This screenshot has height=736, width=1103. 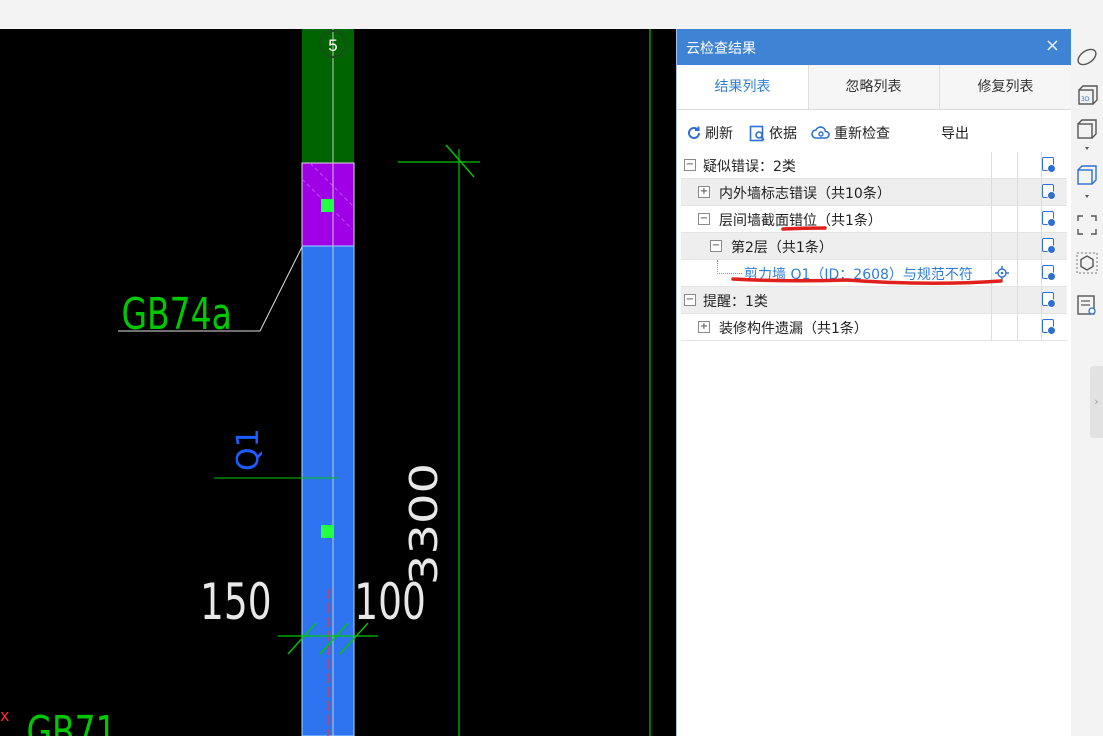 I want to click on dimension-right: 100, so click(x=390, y=603).